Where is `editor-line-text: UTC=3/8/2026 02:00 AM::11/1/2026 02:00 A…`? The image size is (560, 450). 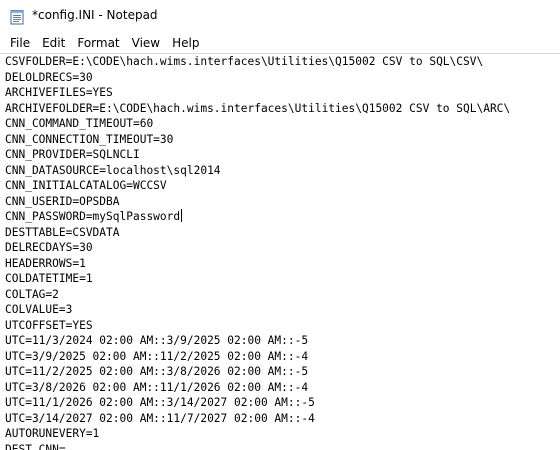
editor-line-text: UTC=3/8/2026 02:00 AM::11/1/2026 02:00 A… is located at coordinates (157, 387).